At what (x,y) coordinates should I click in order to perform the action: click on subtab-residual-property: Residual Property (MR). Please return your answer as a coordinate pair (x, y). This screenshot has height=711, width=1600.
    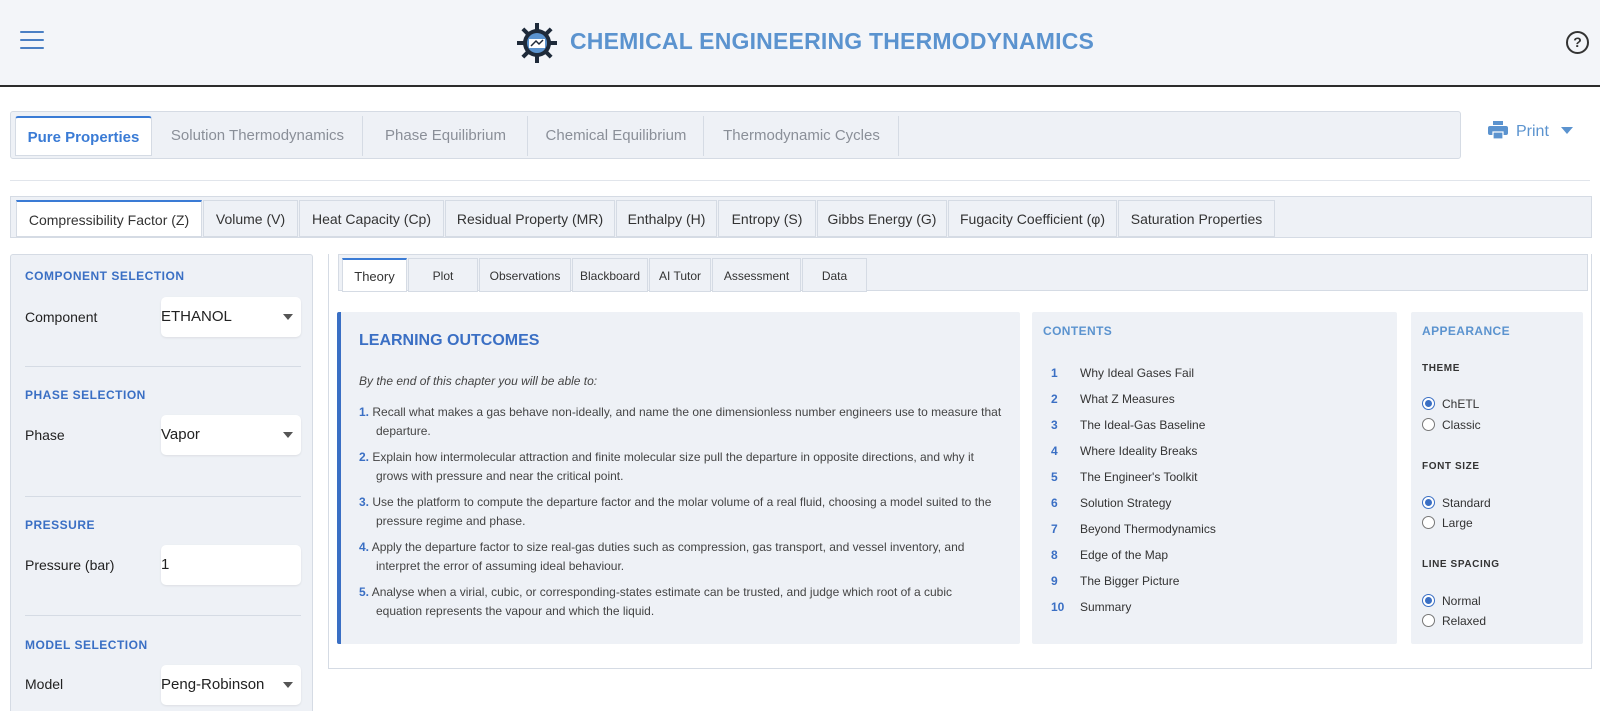
    Looking at the image, I should click on (530, 218).